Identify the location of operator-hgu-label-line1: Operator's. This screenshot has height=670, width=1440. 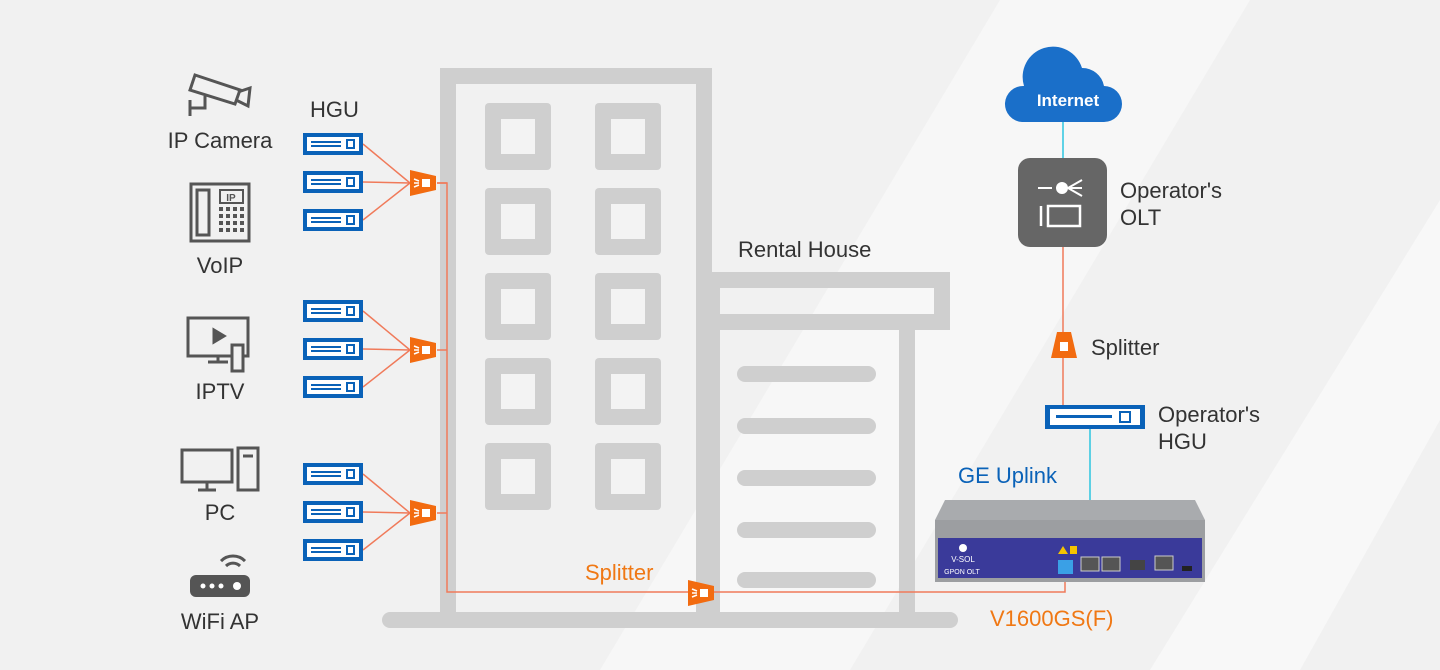
(1209, 414).